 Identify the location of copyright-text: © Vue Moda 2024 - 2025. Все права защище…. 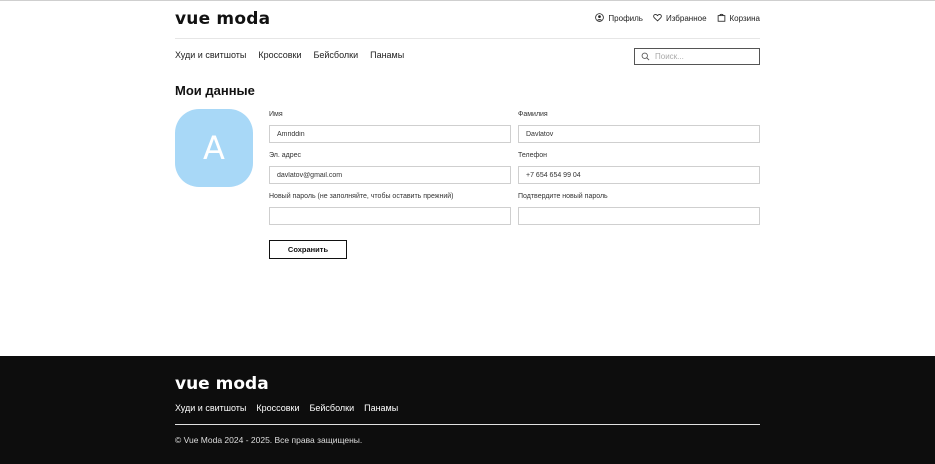
(269, 440).